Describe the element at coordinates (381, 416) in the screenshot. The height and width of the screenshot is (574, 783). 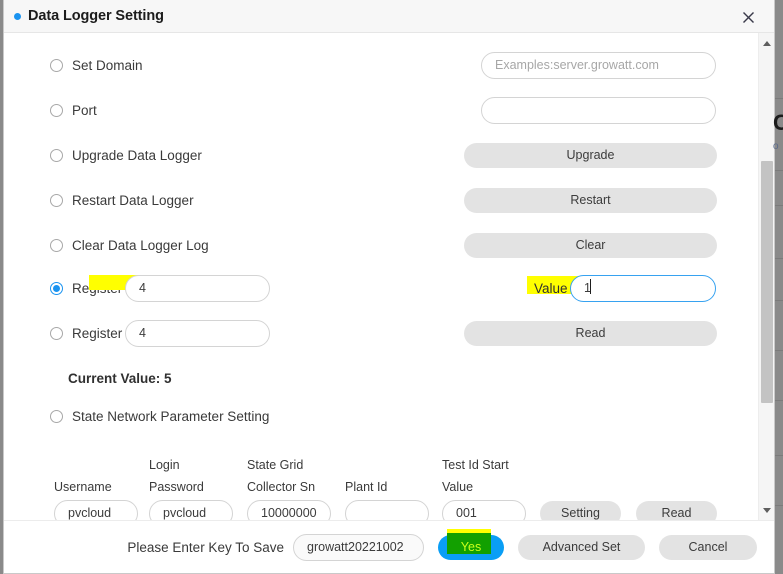
I see `row-state-network-option: State Network Parameter Setting` at that location.